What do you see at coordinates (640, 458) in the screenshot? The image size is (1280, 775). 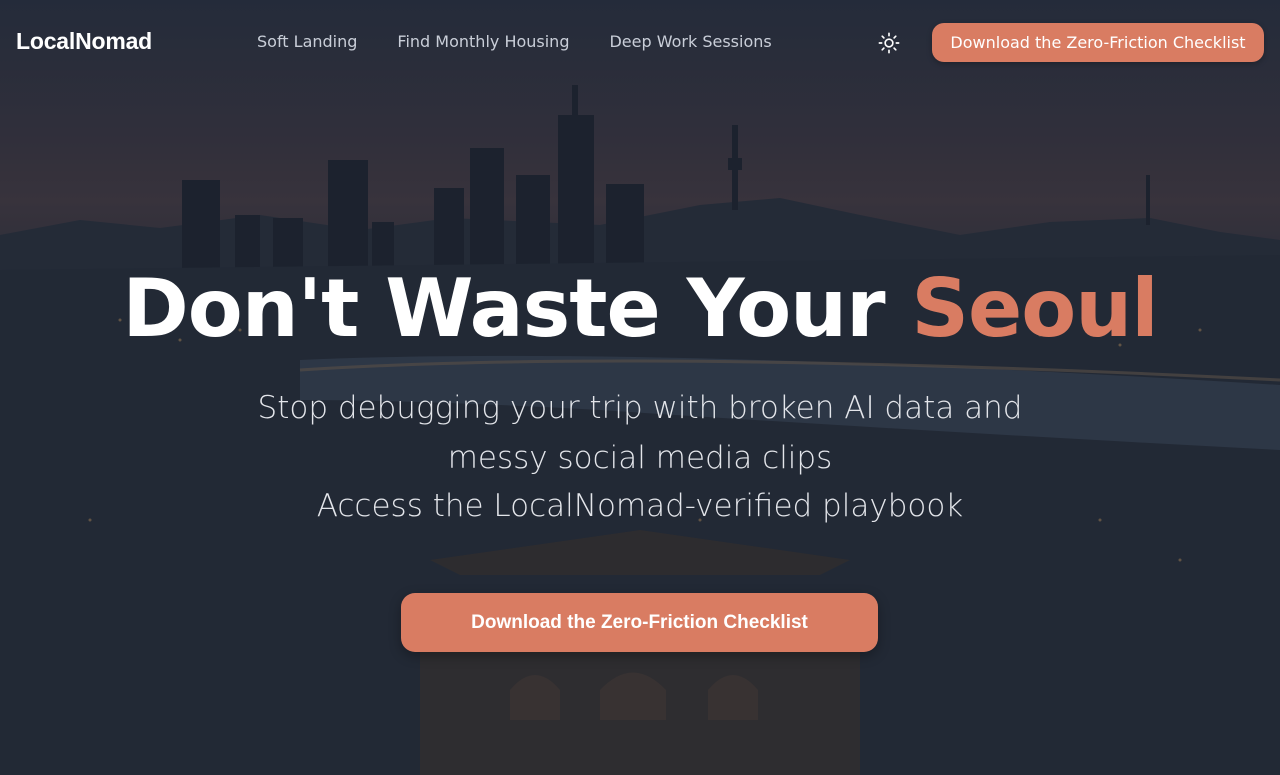 I see `hero-subline-2: messy social media clips` at bounding box center [640, 458].